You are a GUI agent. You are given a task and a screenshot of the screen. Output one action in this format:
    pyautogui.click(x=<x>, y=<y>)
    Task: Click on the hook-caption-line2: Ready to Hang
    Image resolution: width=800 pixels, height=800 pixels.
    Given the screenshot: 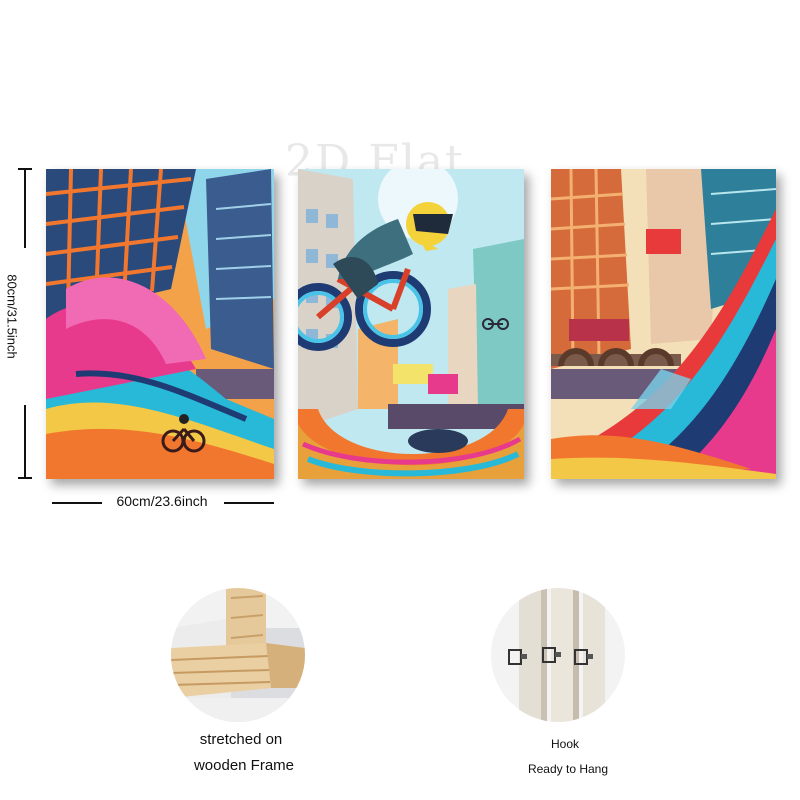 What is the action you would take?
    pyautogui.click(x=568, y=769)
    